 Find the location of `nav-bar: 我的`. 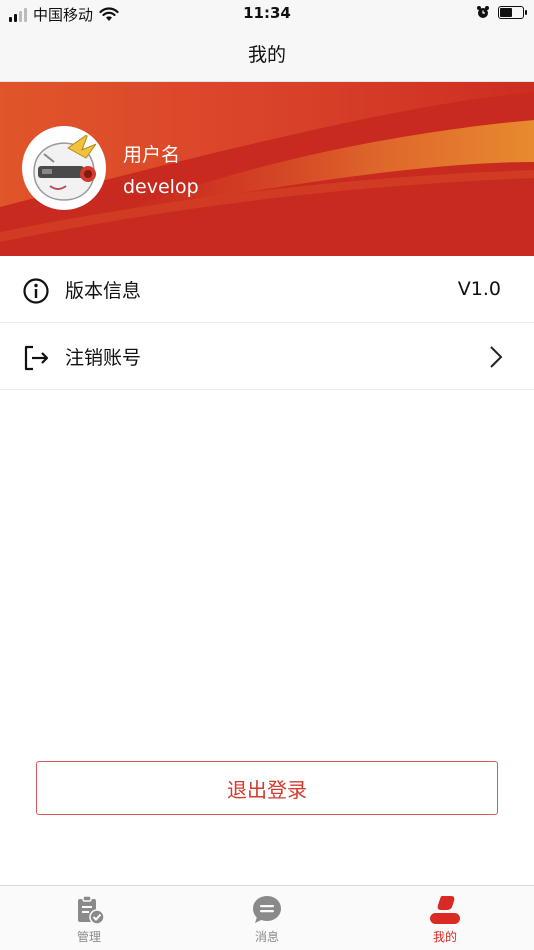

nav-bar: 我的 is located at coordinates (267, 55).